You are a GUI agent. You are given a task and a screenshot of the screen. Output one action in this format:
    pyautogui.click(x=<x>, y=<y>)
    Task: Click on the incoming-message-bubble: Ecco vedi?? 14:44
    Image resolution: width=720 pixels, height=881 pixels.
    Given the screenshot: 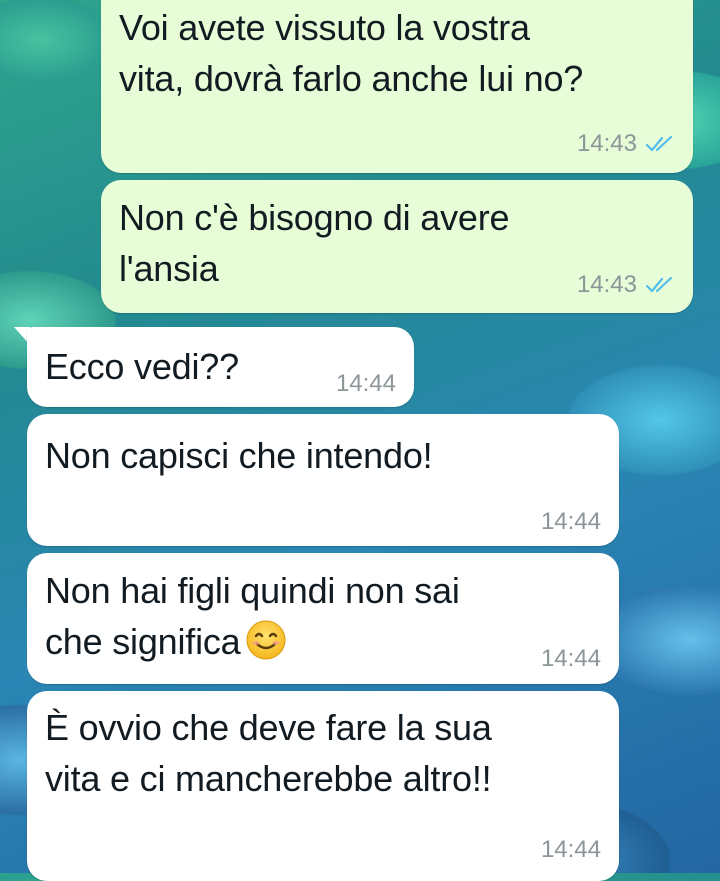 What is the action you would take?
    pyautogui.click(x=220, y=367)
    